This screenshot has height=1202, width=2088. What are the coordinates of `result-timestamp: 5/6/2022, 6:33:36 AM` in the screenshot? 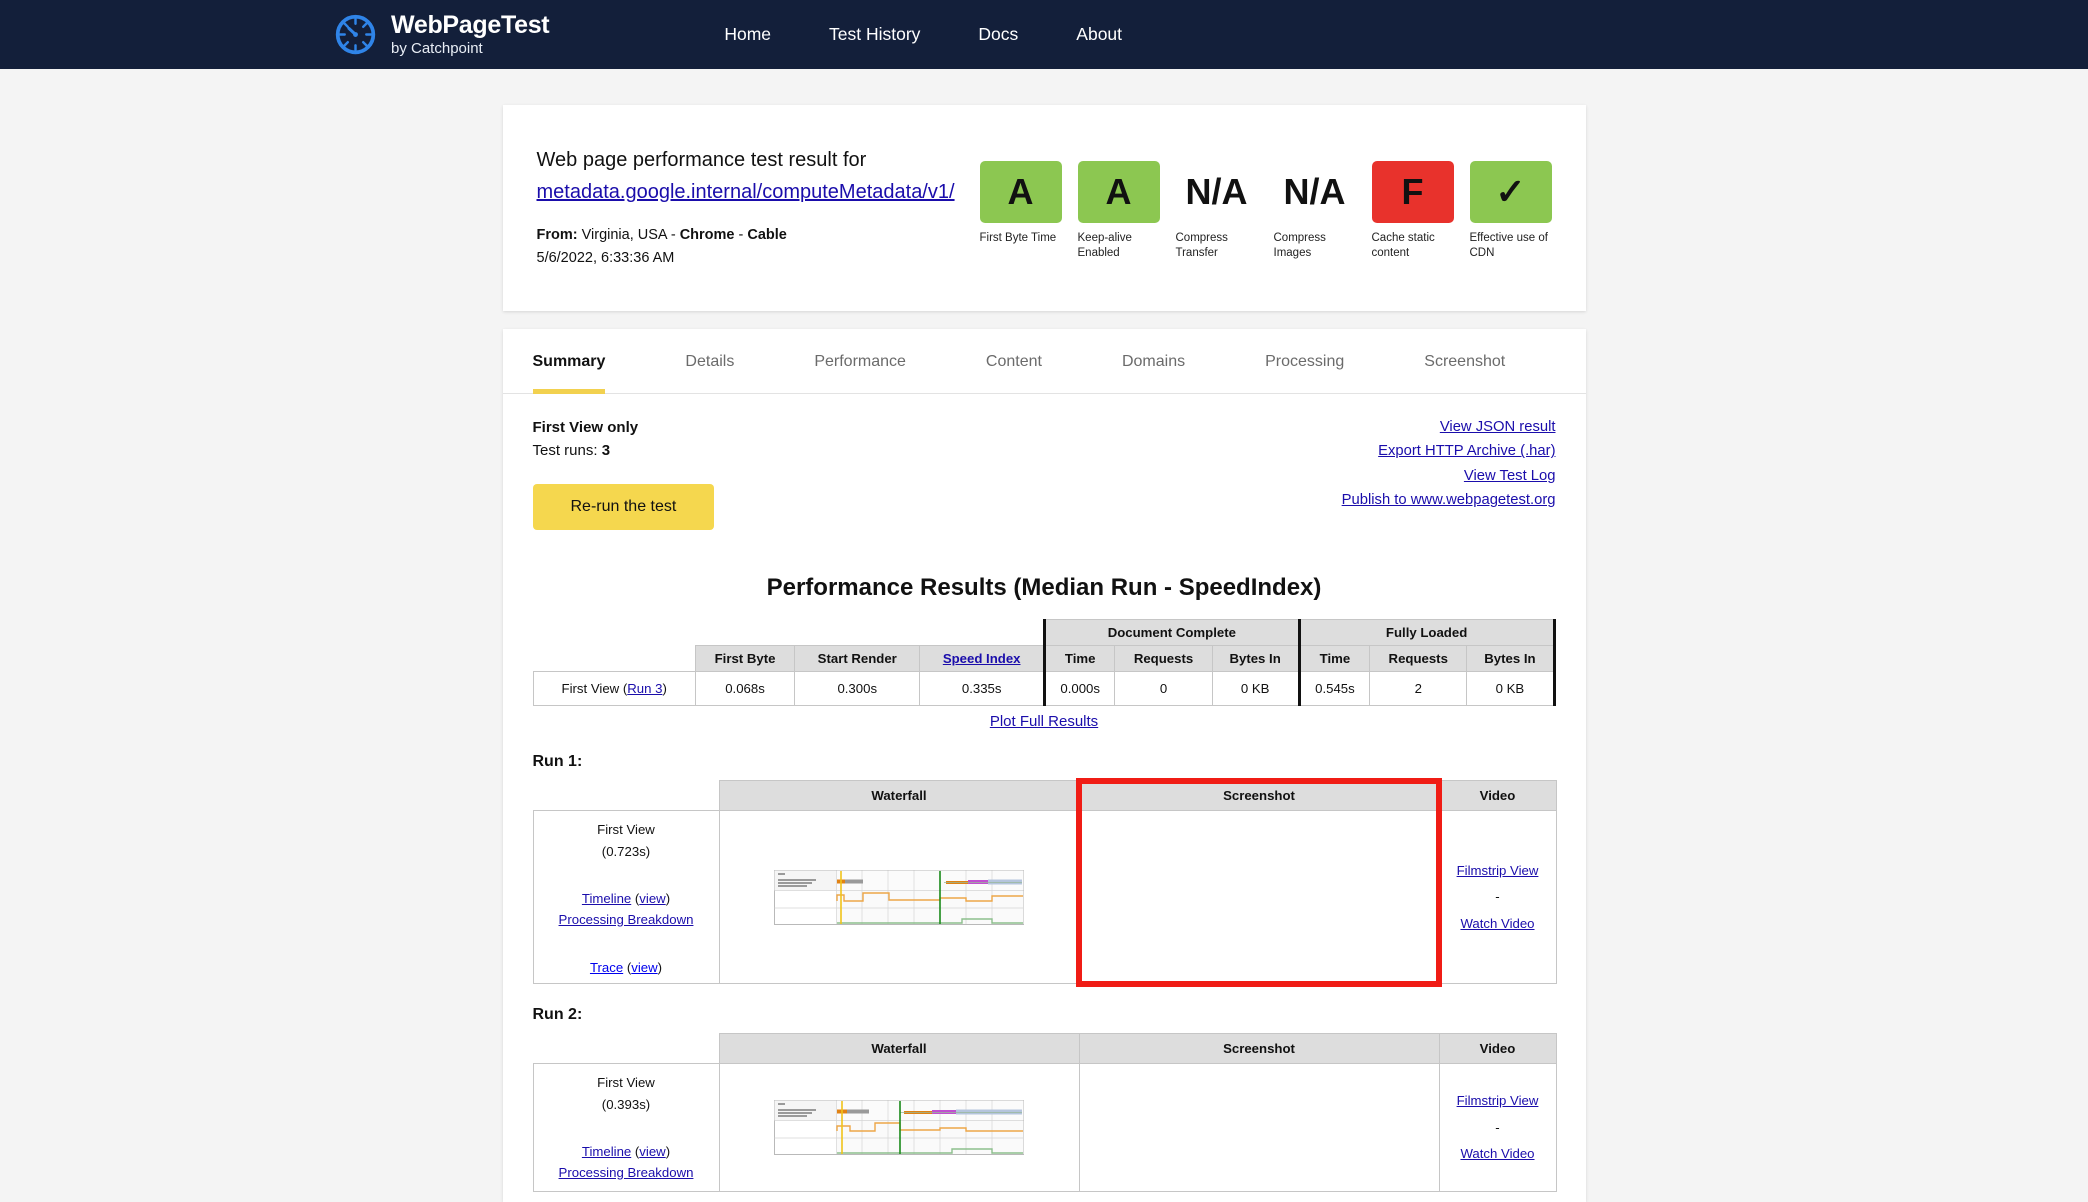 It's located at (605, 258).